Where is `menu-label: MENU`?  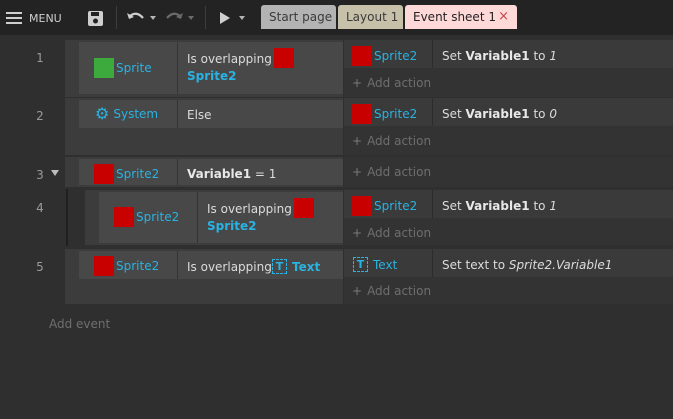 menu-label: MENU is located at coordinates (45, 18).